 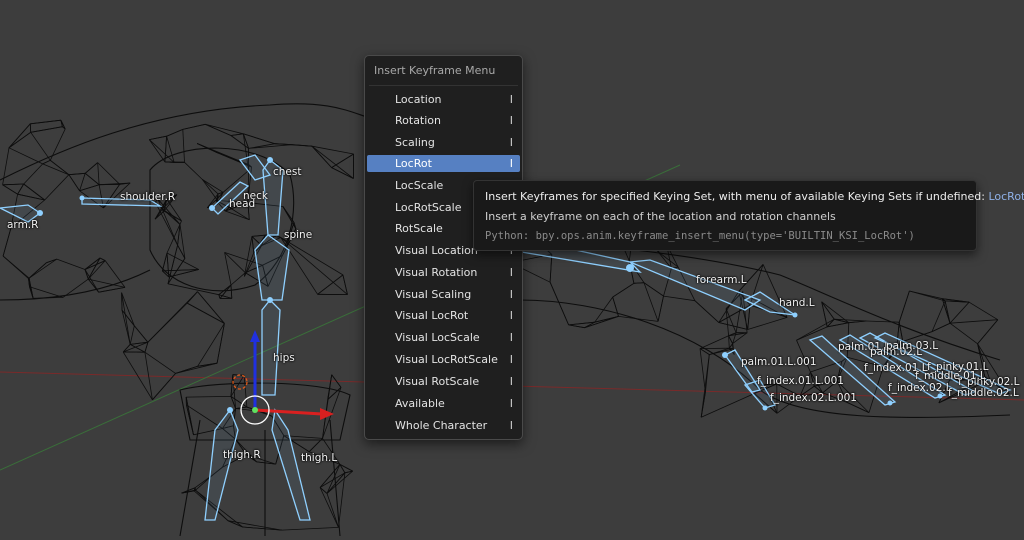 I want to click on menu-item-locrot: LocRotI, so click(x=443, y=163).